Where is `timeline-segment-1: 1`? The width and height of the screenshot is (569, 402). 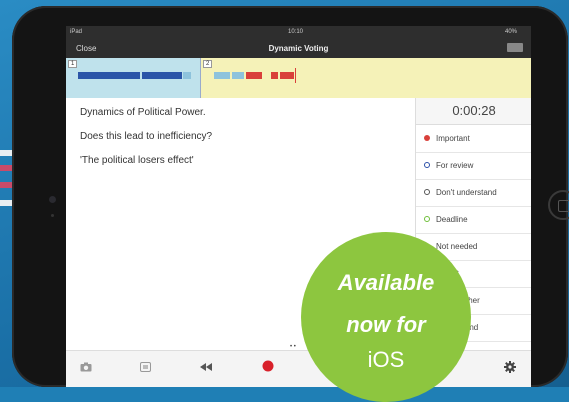
timeline-segment-1: 1 is located at coordinates (133, 78).